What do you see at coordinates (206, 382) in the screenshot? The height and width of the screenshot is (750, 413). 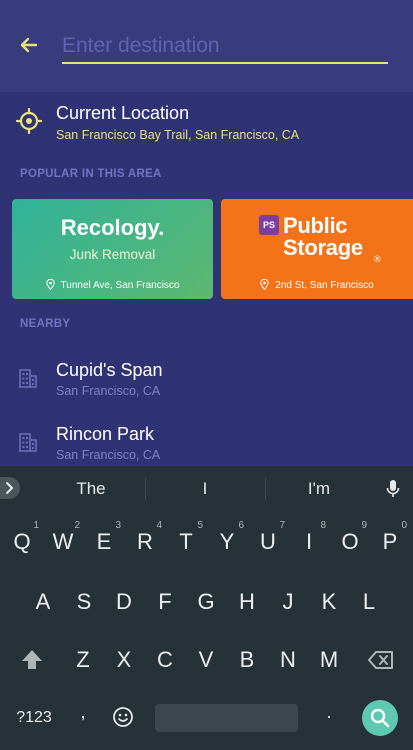 I see `nearby-item: Cupid's Span San Francisco, CA` at bounding box center [206, 382].